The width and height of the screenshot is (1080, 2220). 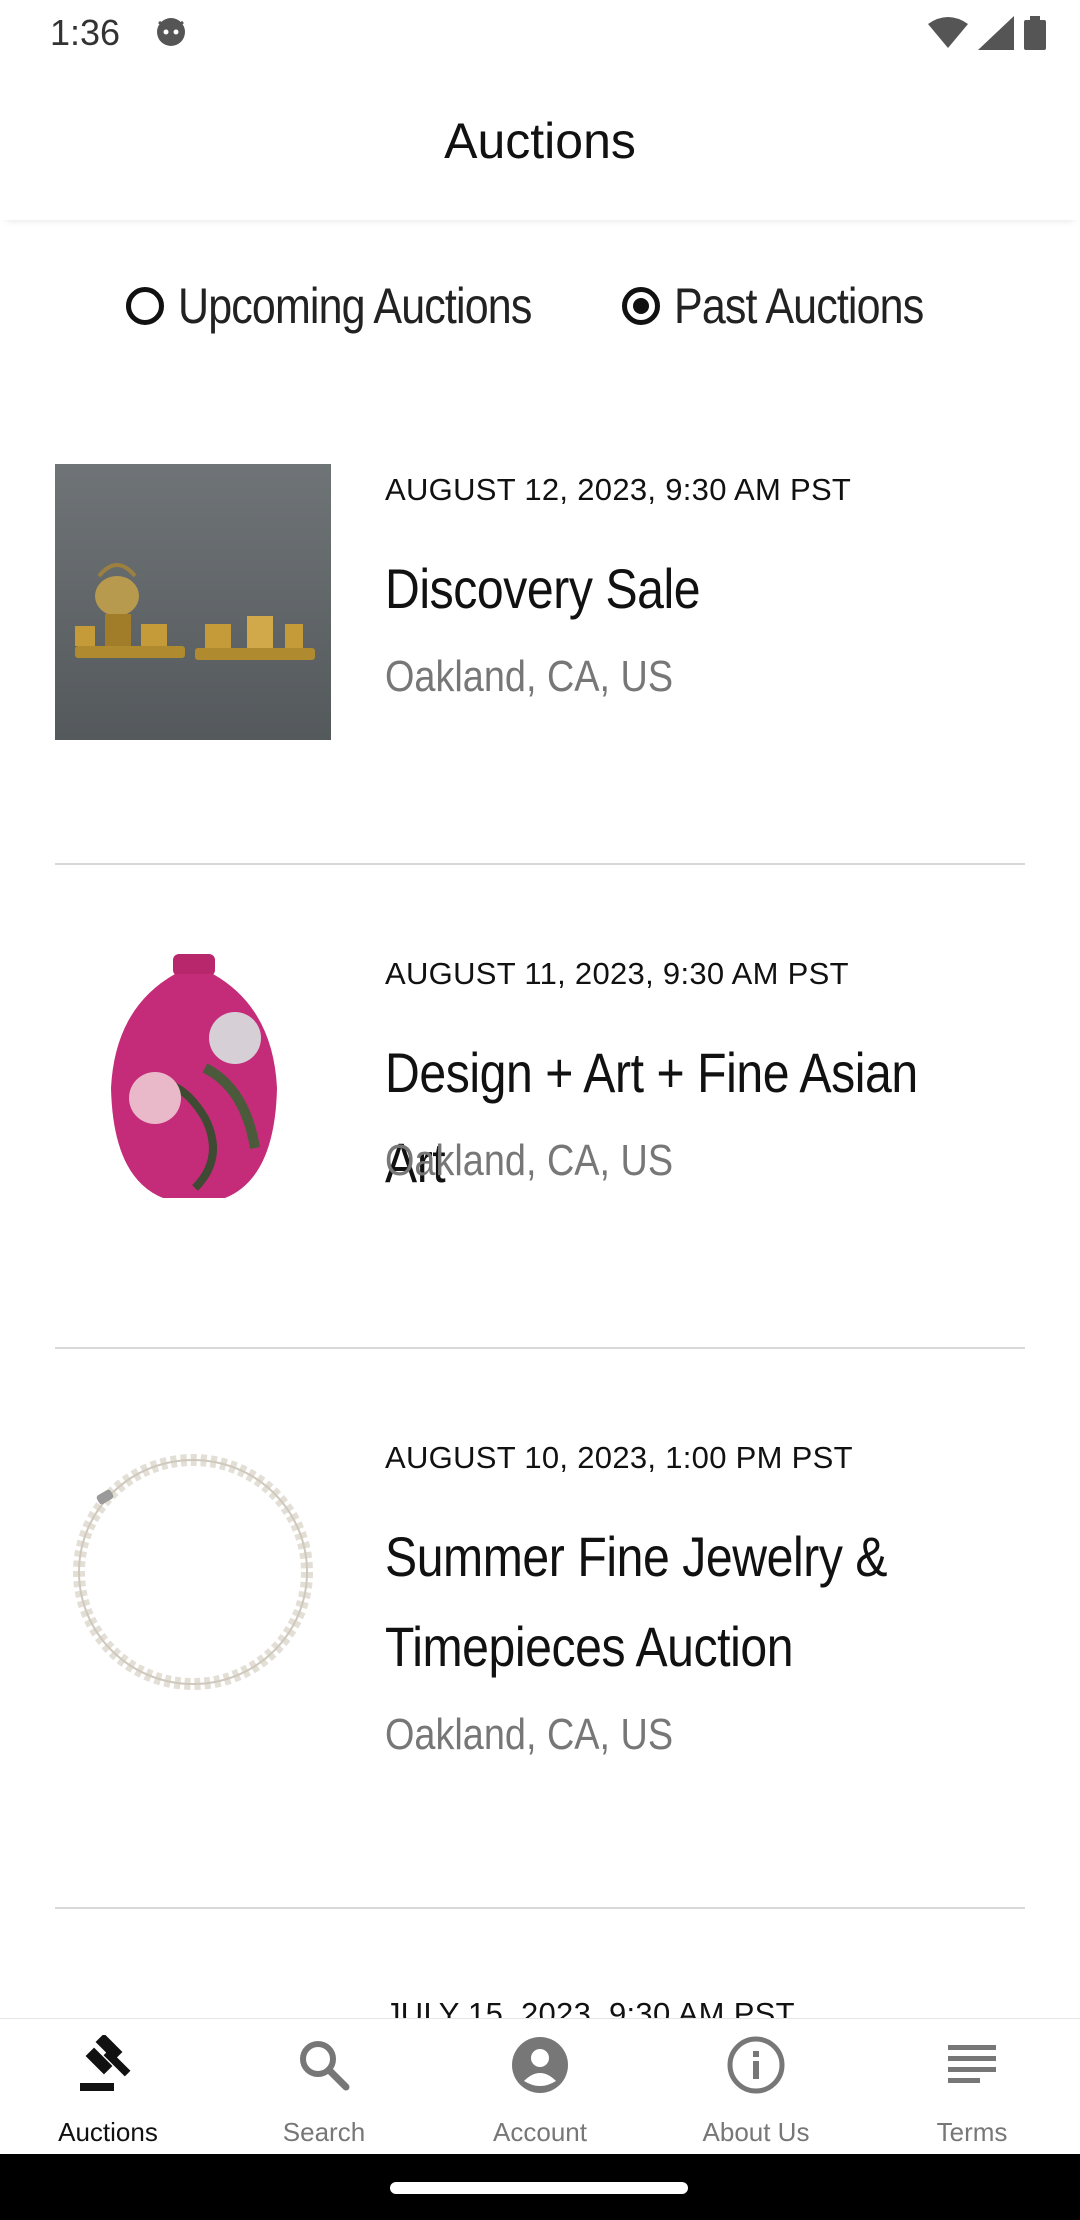 I want to click on auction-date: JULY 15, 2023, 9:30 AM PST, so click(x=590, y=2008).